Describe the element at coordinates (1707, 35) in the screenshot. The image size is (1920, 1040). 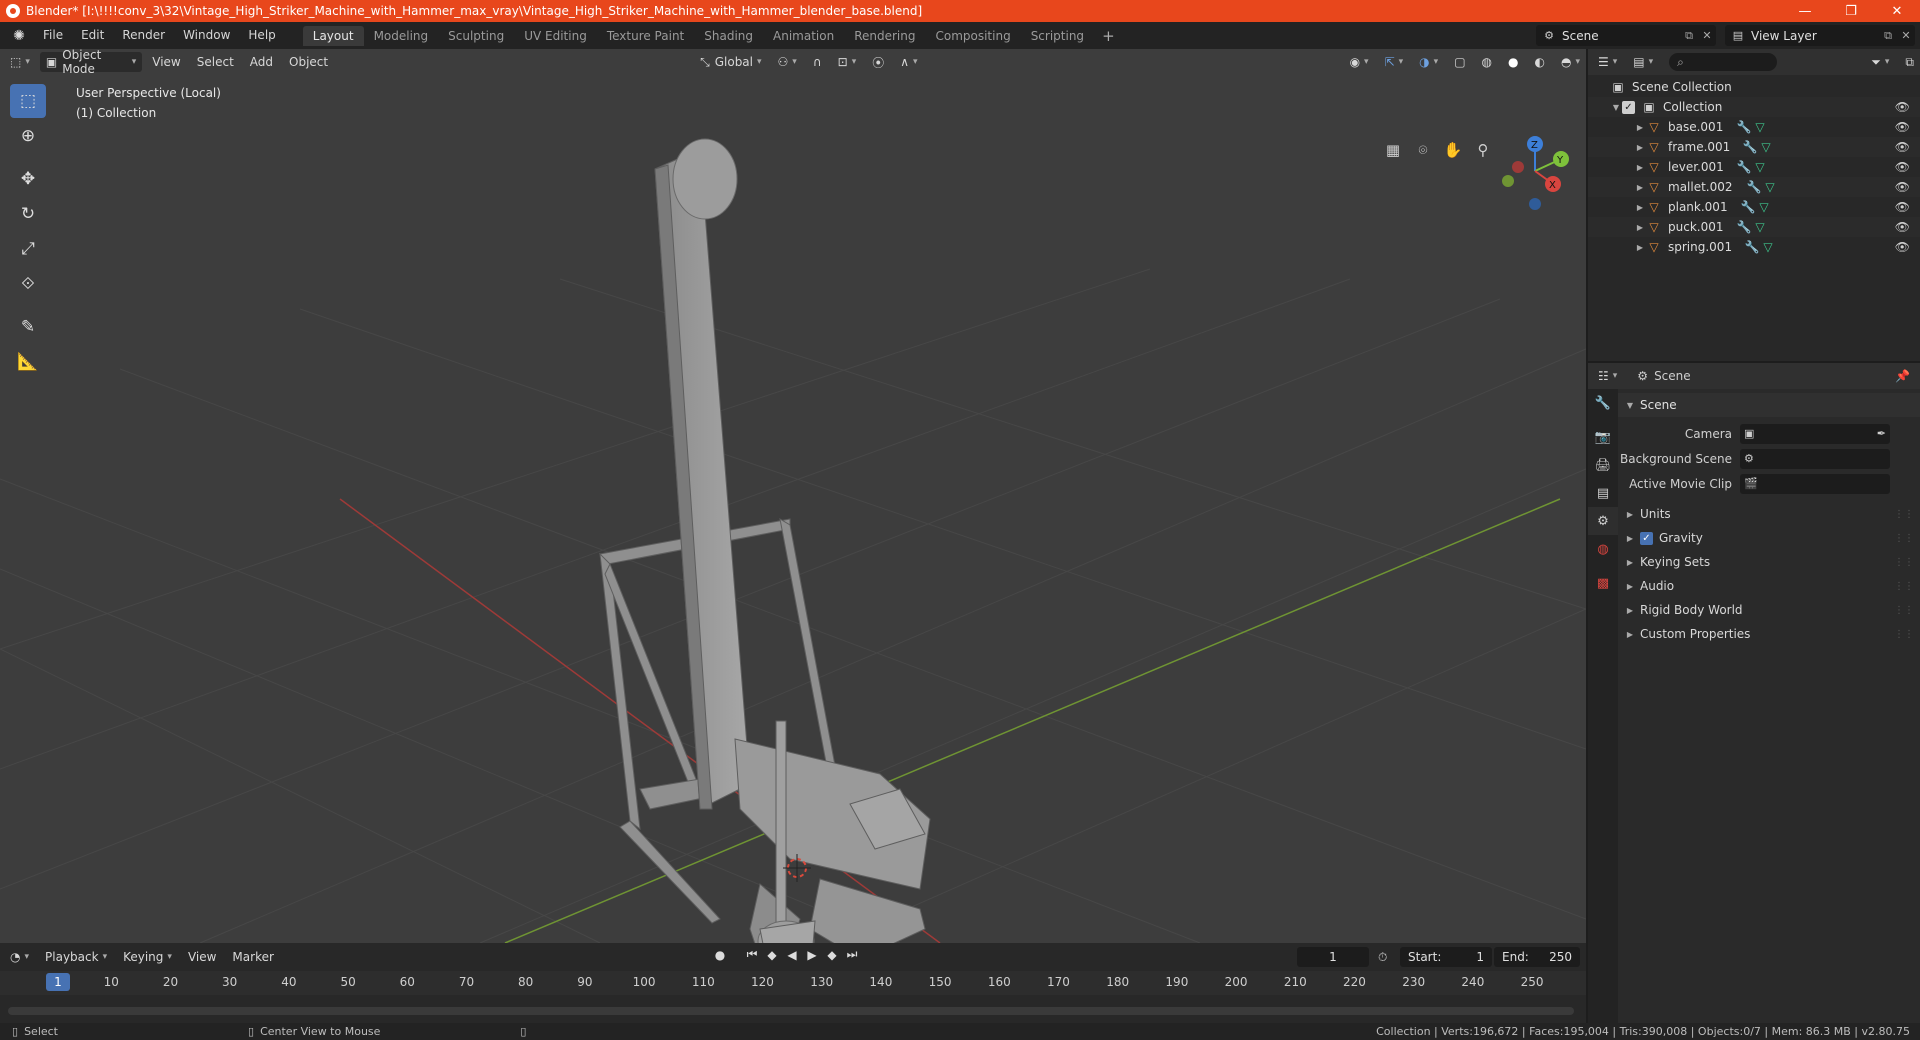
I see `delete-scene-icon: ✕` at that location.